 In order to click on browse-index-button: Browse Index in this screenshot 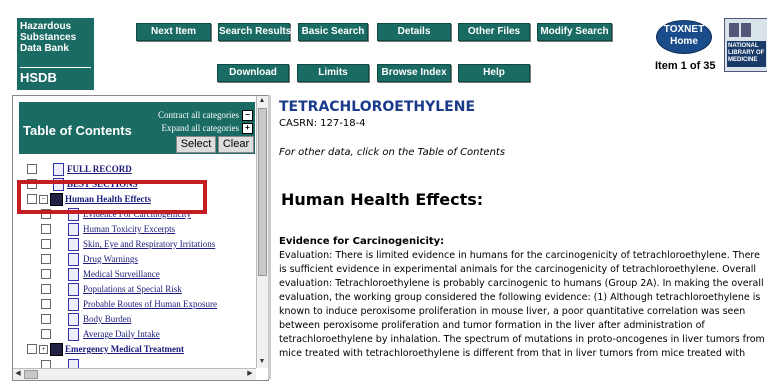, I will do `click(414, 73)`.